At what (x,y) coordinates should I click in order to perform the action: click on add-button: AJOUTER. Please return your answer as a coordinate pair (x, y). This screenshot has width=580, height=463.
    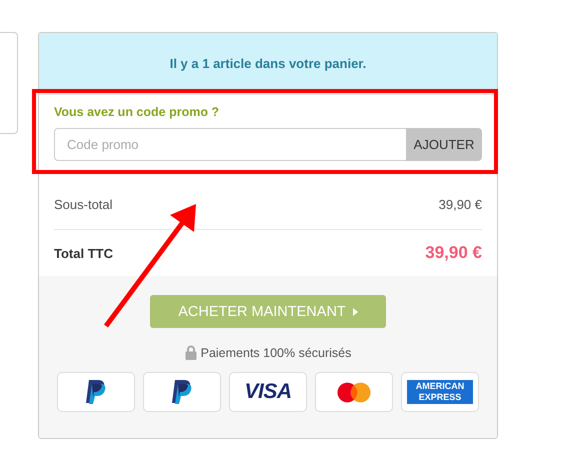
    Looking at the image, I should click on (444, 144).